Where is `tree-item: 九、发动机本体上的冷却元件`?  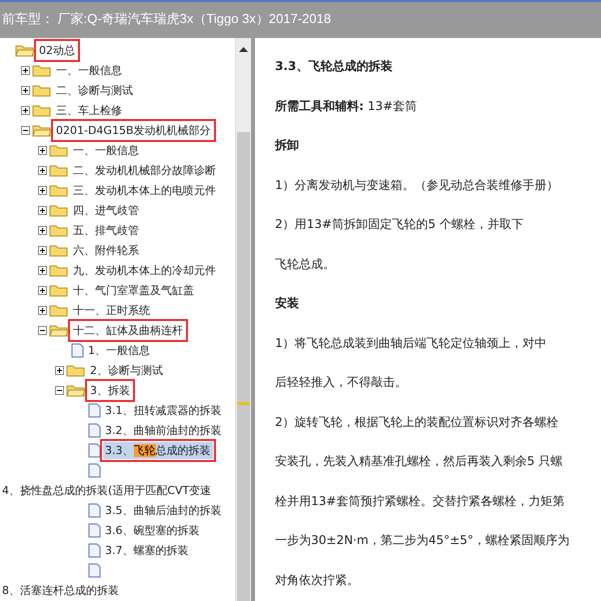
tree-item: 九、发动机本体上的冷却元件 is located at coordinates (144, 270).